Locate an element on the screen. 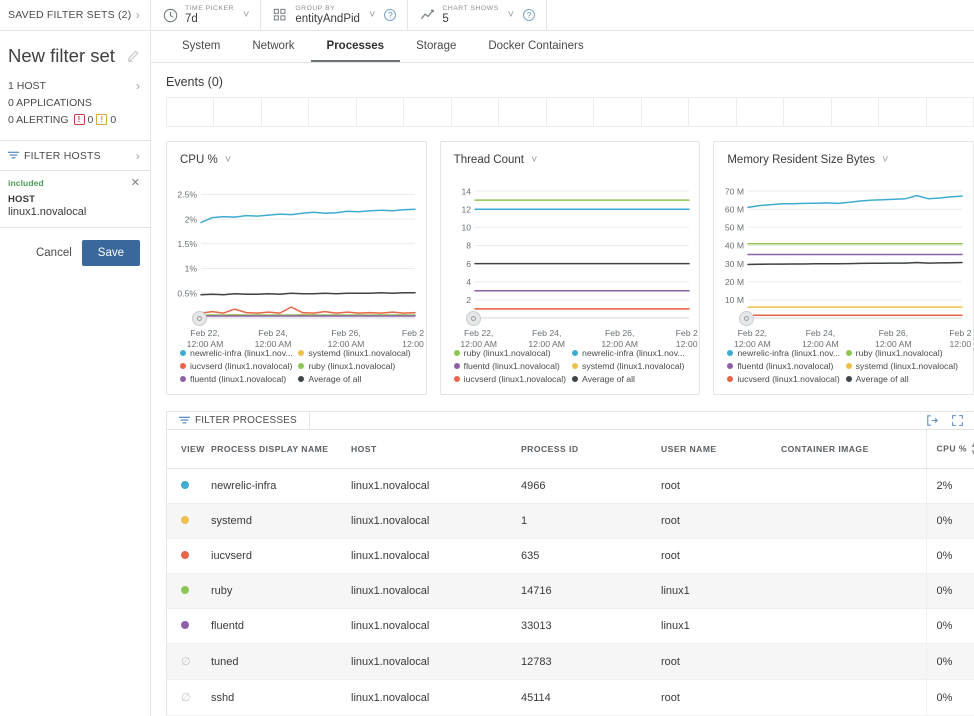 This screenshot has height=716, width=974. svg-text: 60 M is located at coordinates (734, 209).